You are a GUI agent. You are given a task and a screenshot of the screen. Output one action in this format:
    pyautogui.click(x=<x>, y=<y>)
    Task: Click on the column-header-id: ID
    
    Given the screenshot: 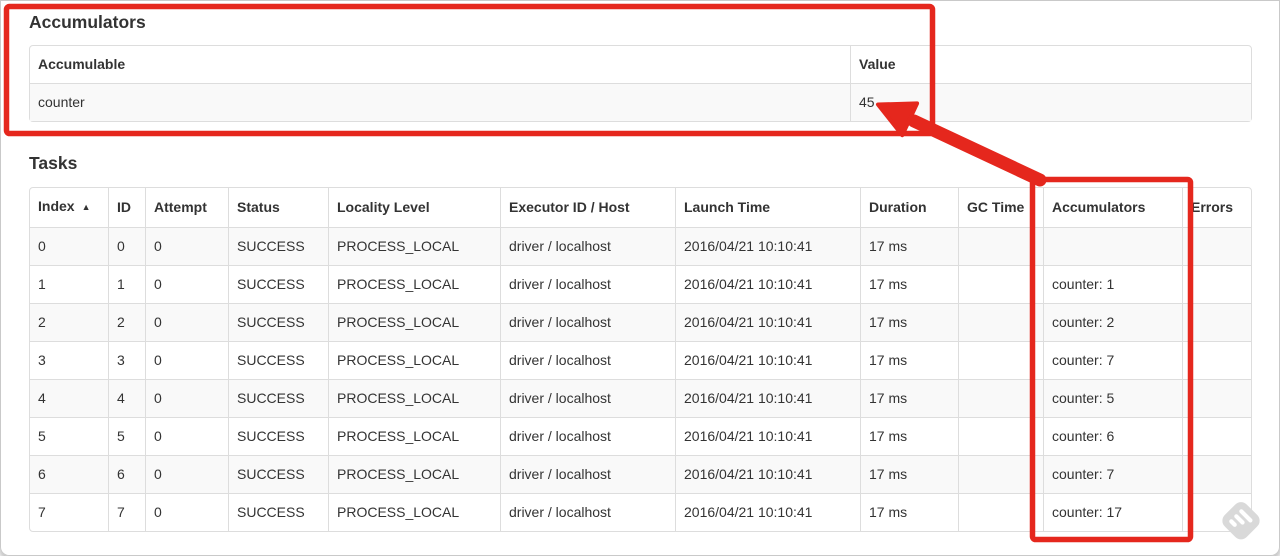 What is the action you would take?
    pyautogui.click(x=126, y=207)
    